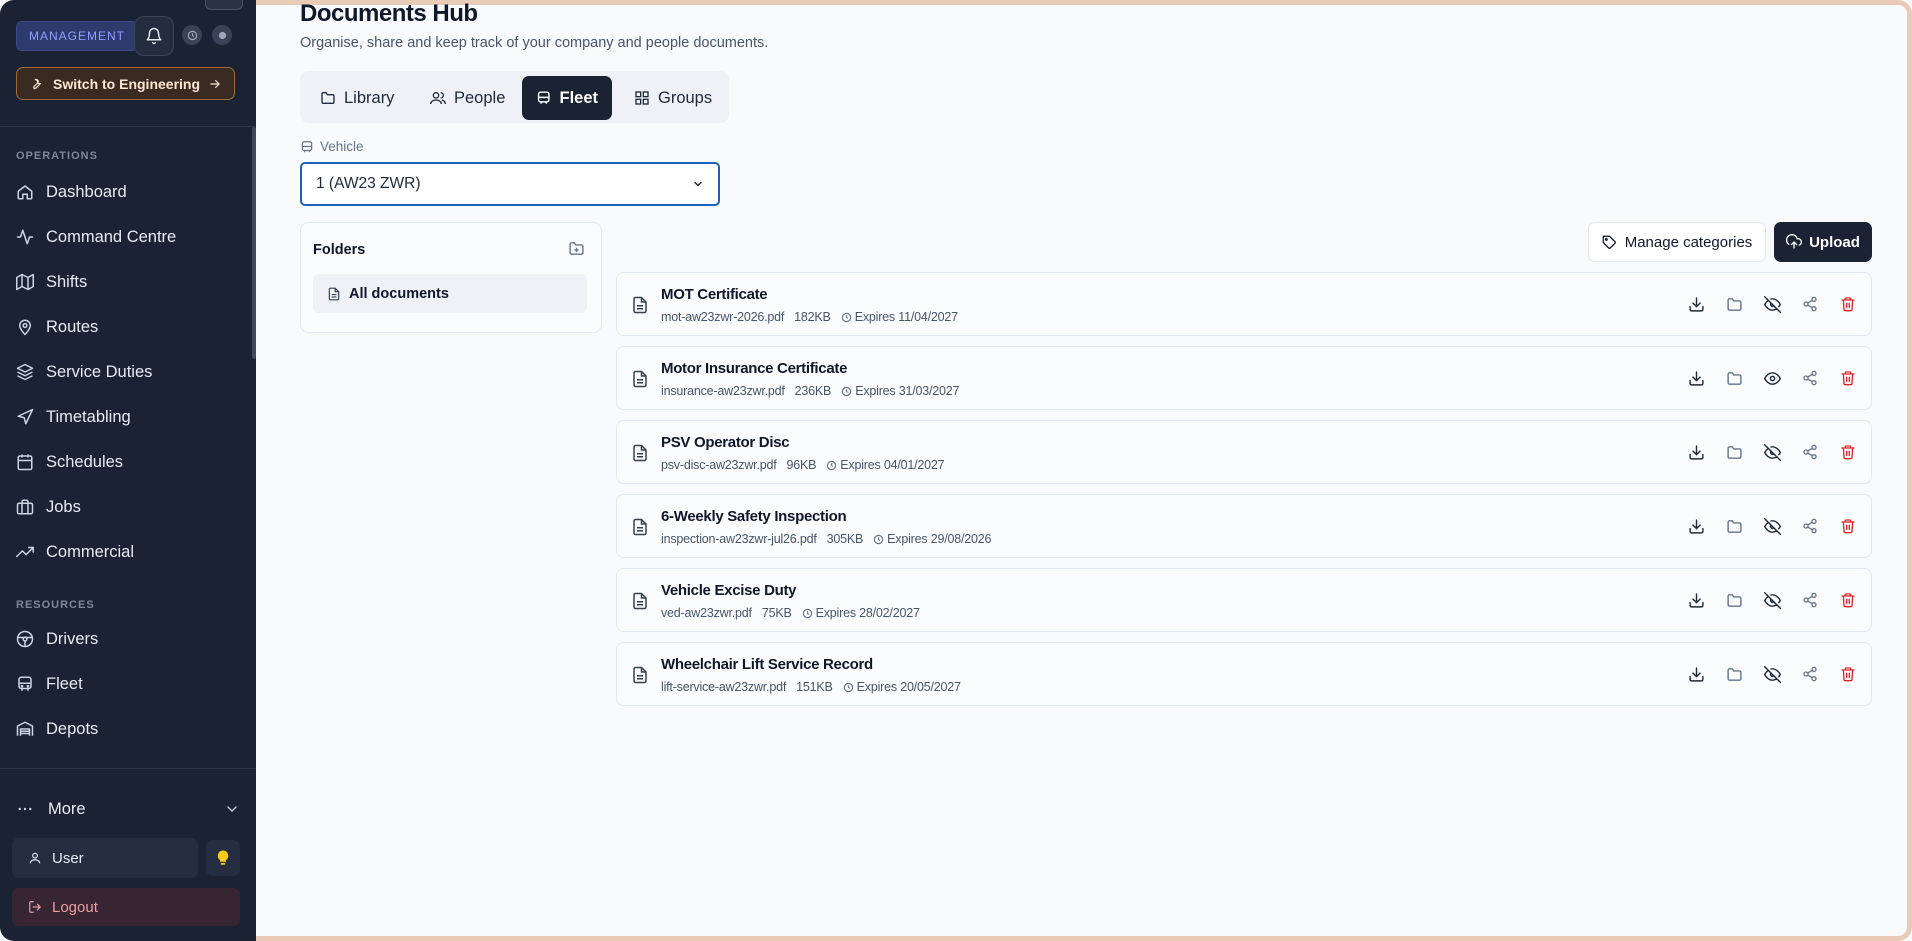 The image size is (1912, 941). Describe the element at coordinates (1609, 242) in the screenshot. I see `tag-icon` at that location.